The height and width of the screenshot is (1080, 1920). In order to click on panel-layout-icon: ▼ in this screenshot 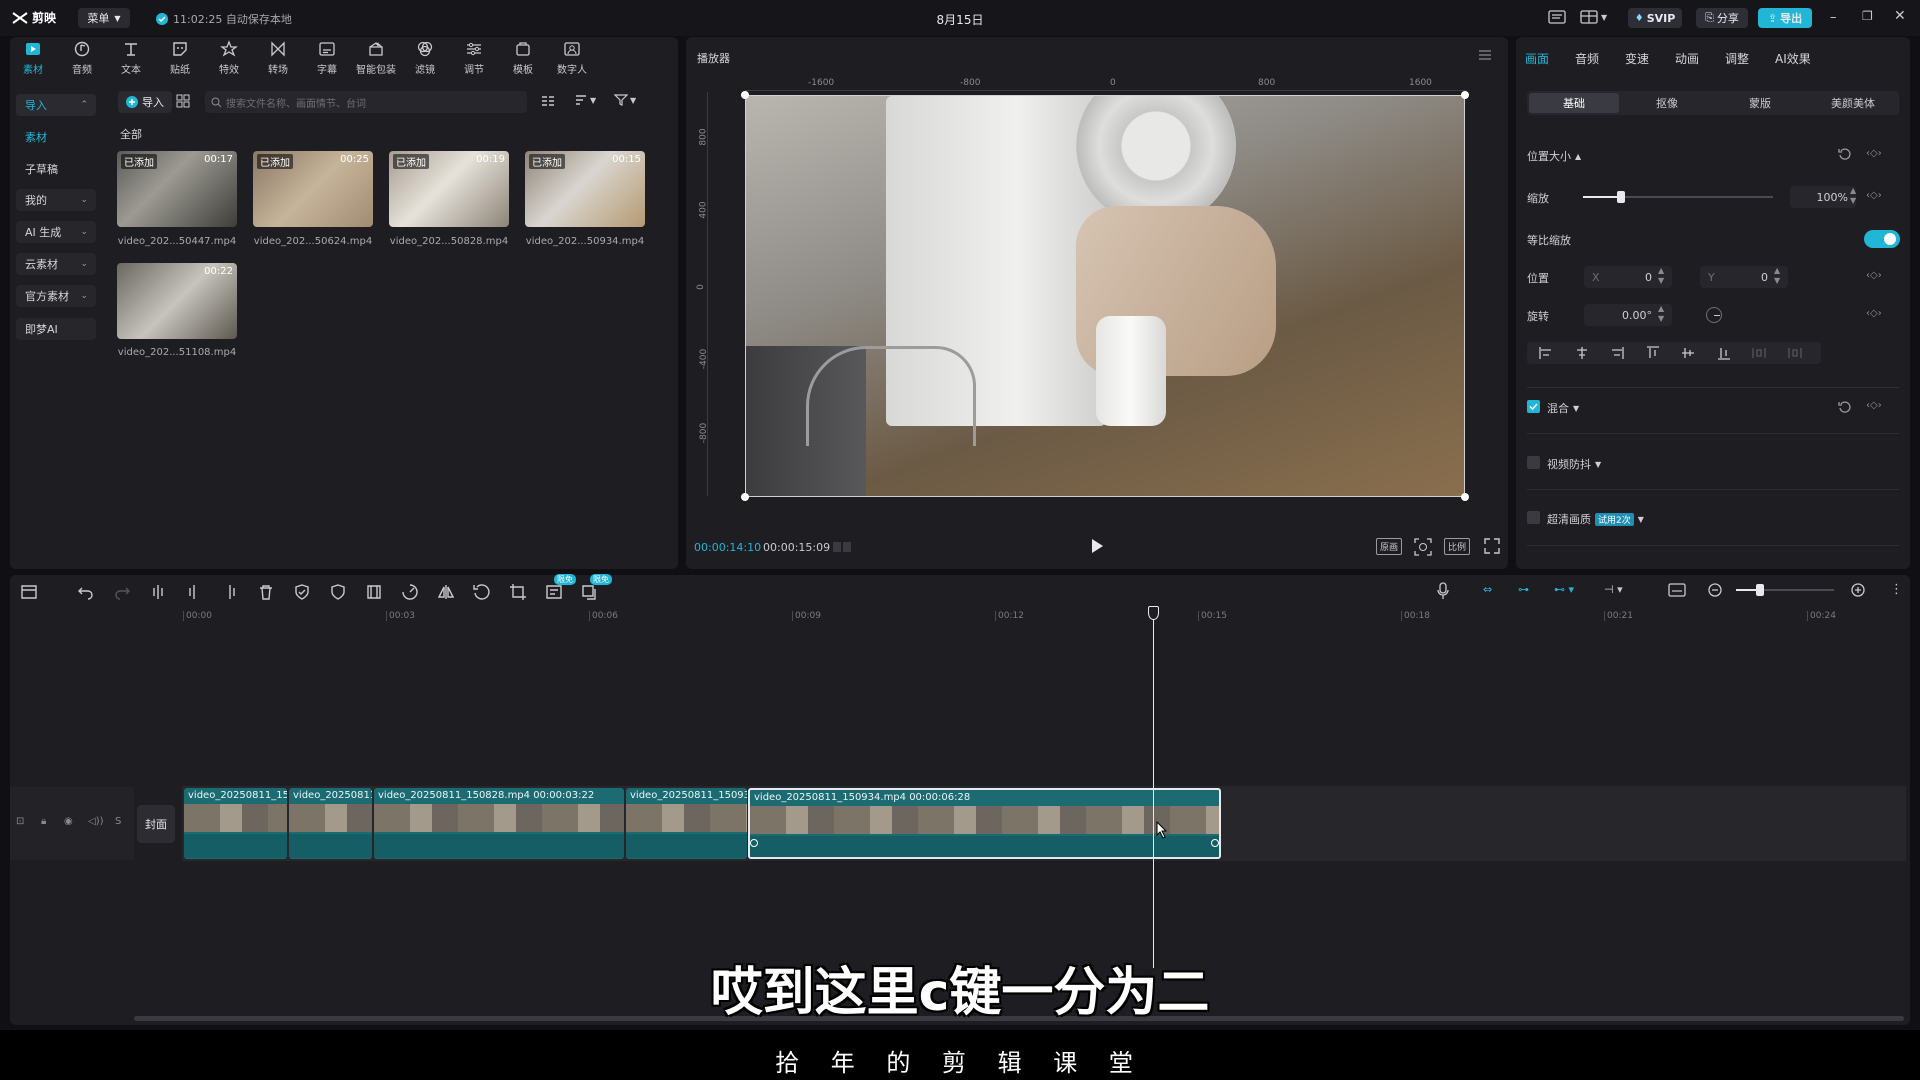, I will do `click(1593, 17)`.